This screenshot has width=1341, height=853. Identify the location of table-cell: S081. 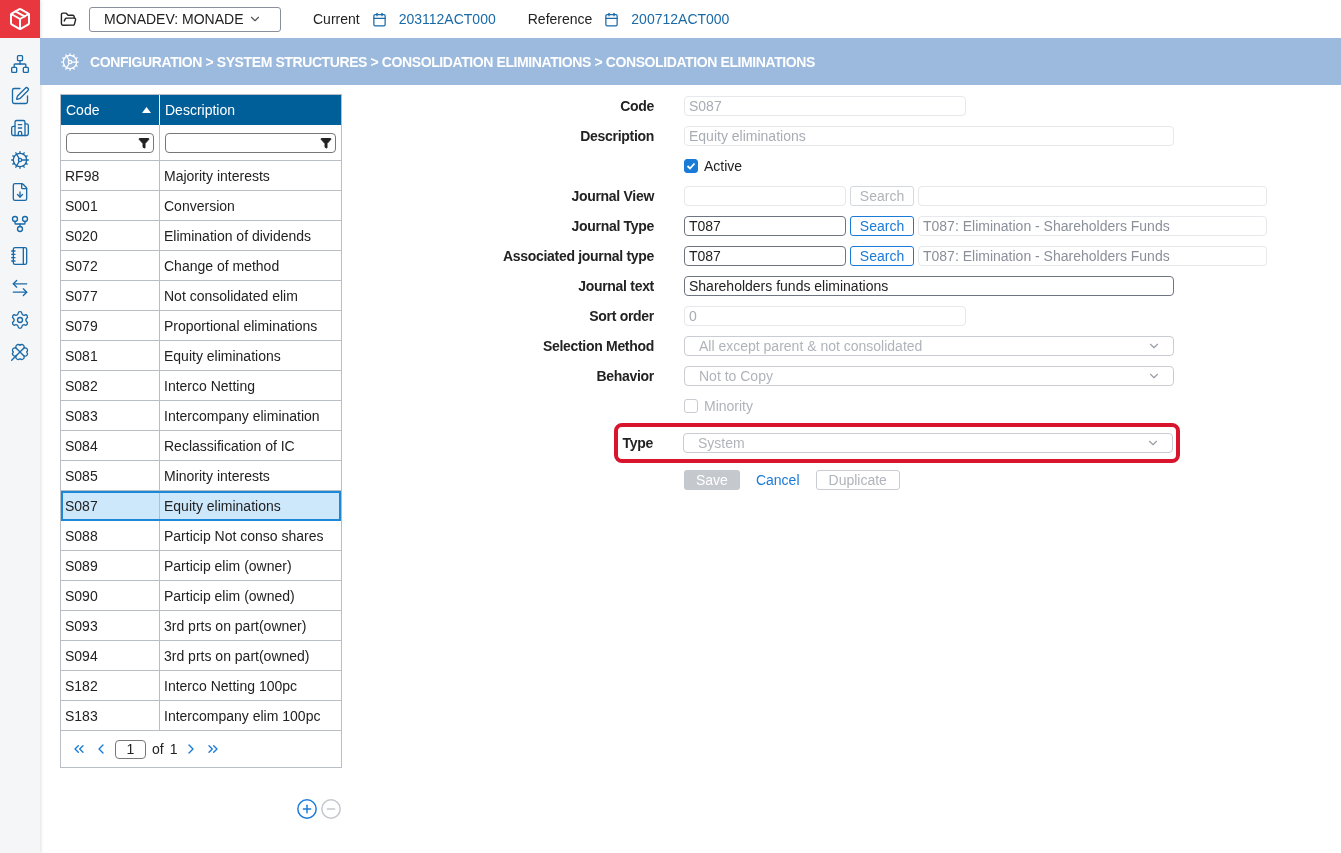
(110, 355).